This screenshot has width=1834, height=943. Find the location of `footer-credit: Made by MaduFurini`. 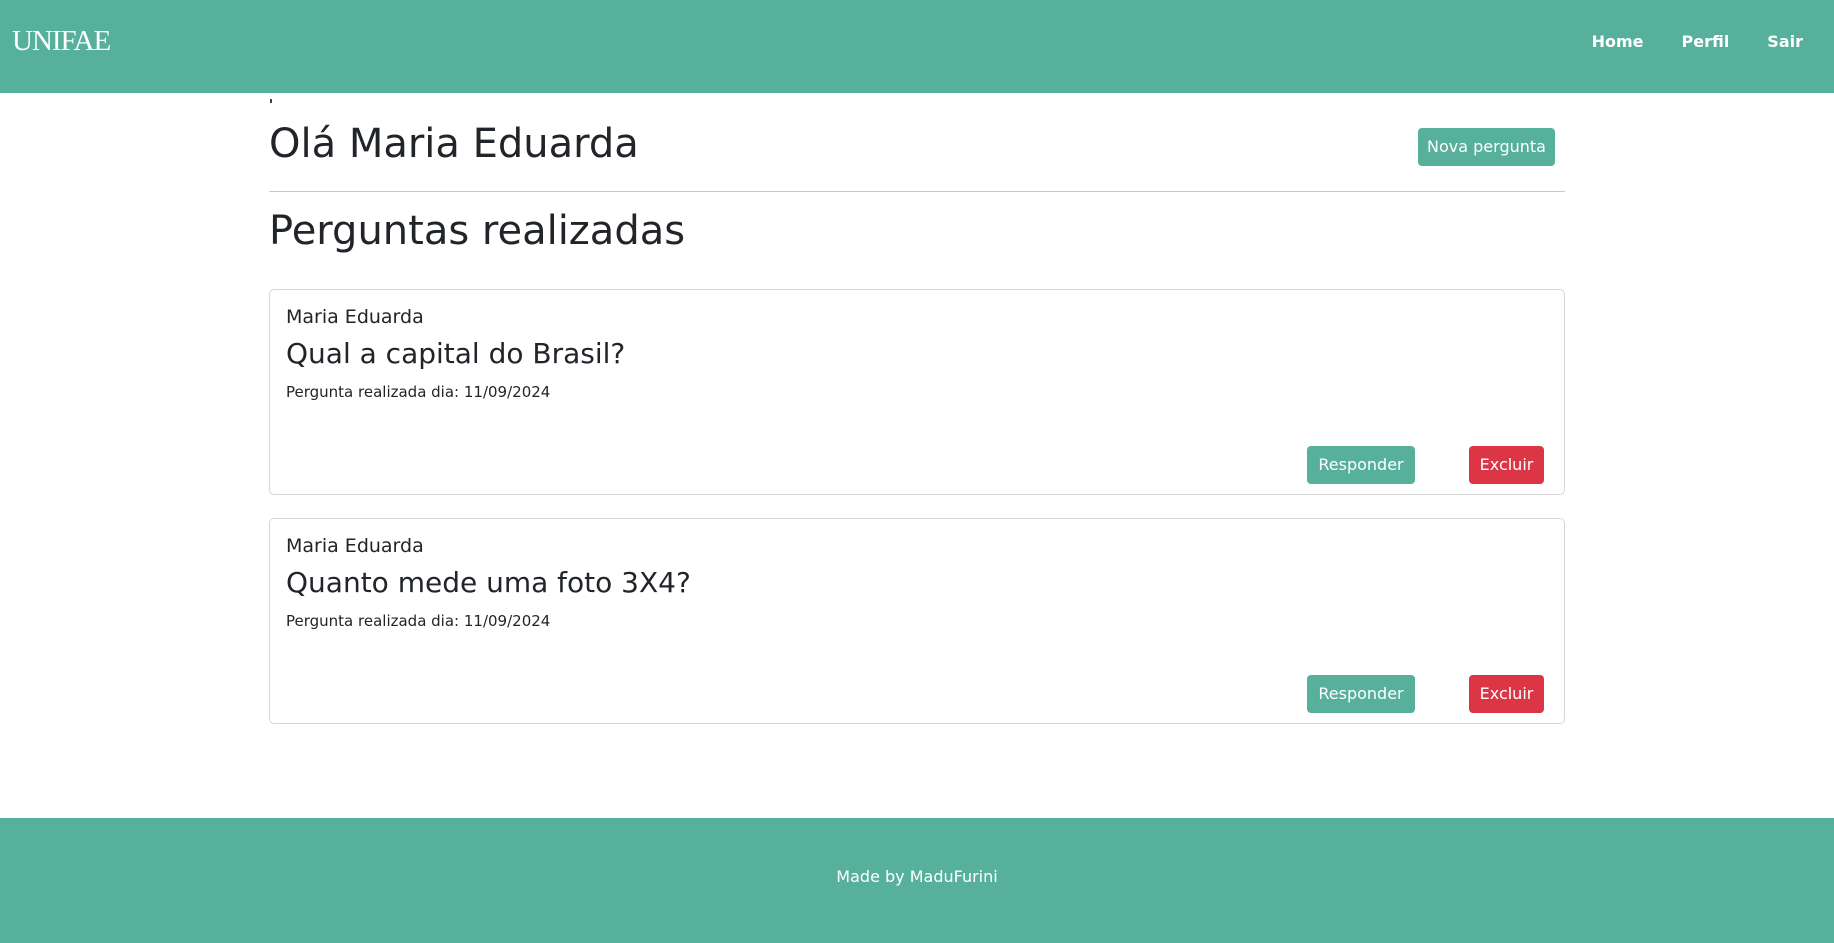

footer-credit: Made by MaduFurini is located at coordinates (917, 876).